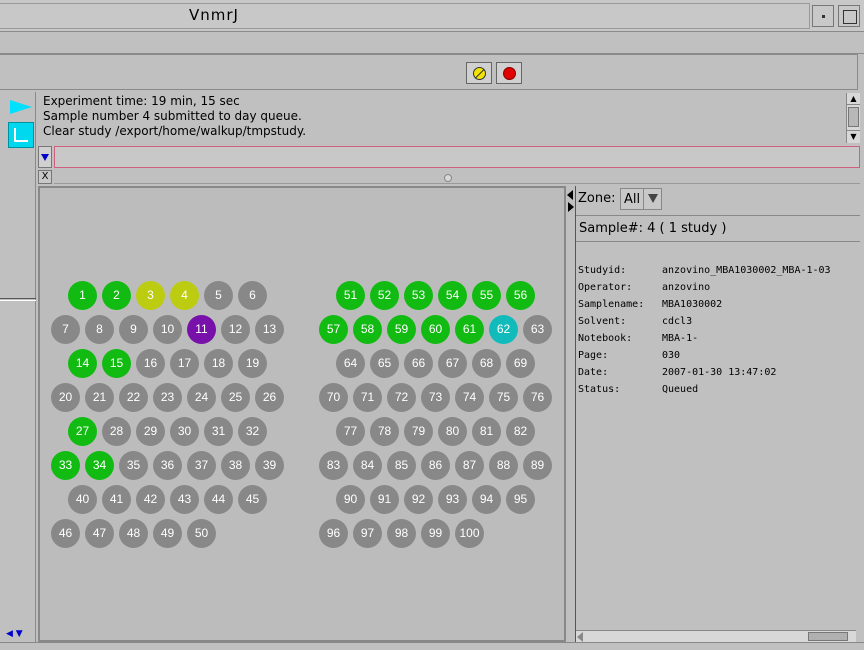 The height and width of the screenshot is (650, 864). Describe the element at coordinates (235, 329) in the screenshot. I see `sample-12: 12` at that location.